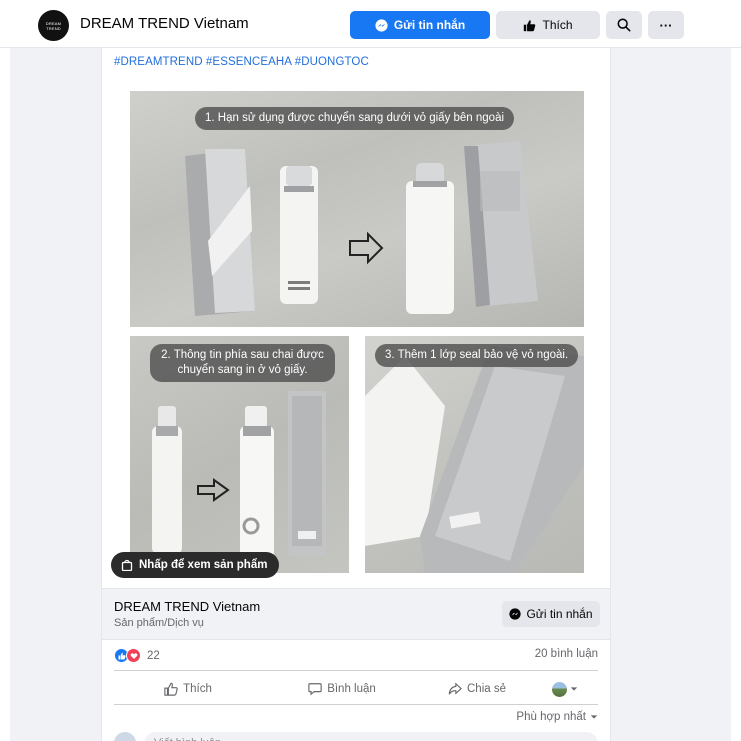  What do you see at coordinates (188, 689) in the screenshot?
I see `like-post-button: Thích` at bounding box center [188, 689].